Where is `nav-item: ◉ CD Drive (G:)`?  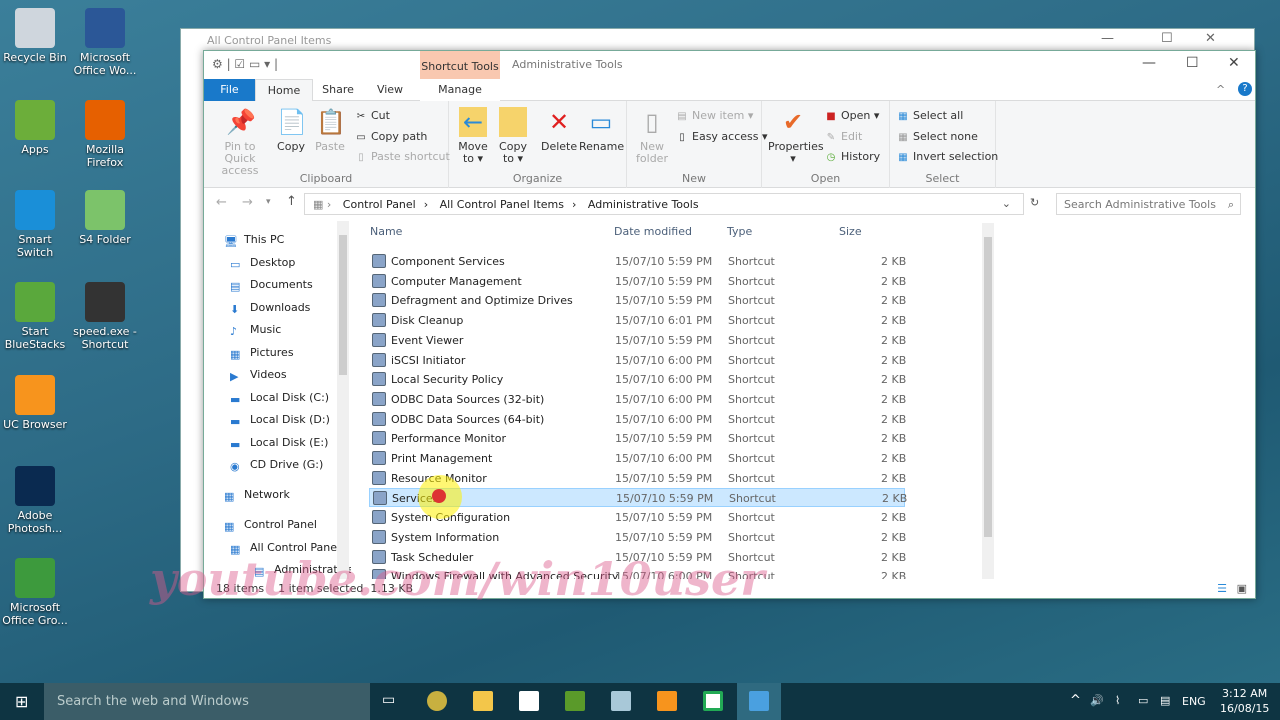 nav-item: ◉ CD Drive (G:) is located at coordinates (276, 465).